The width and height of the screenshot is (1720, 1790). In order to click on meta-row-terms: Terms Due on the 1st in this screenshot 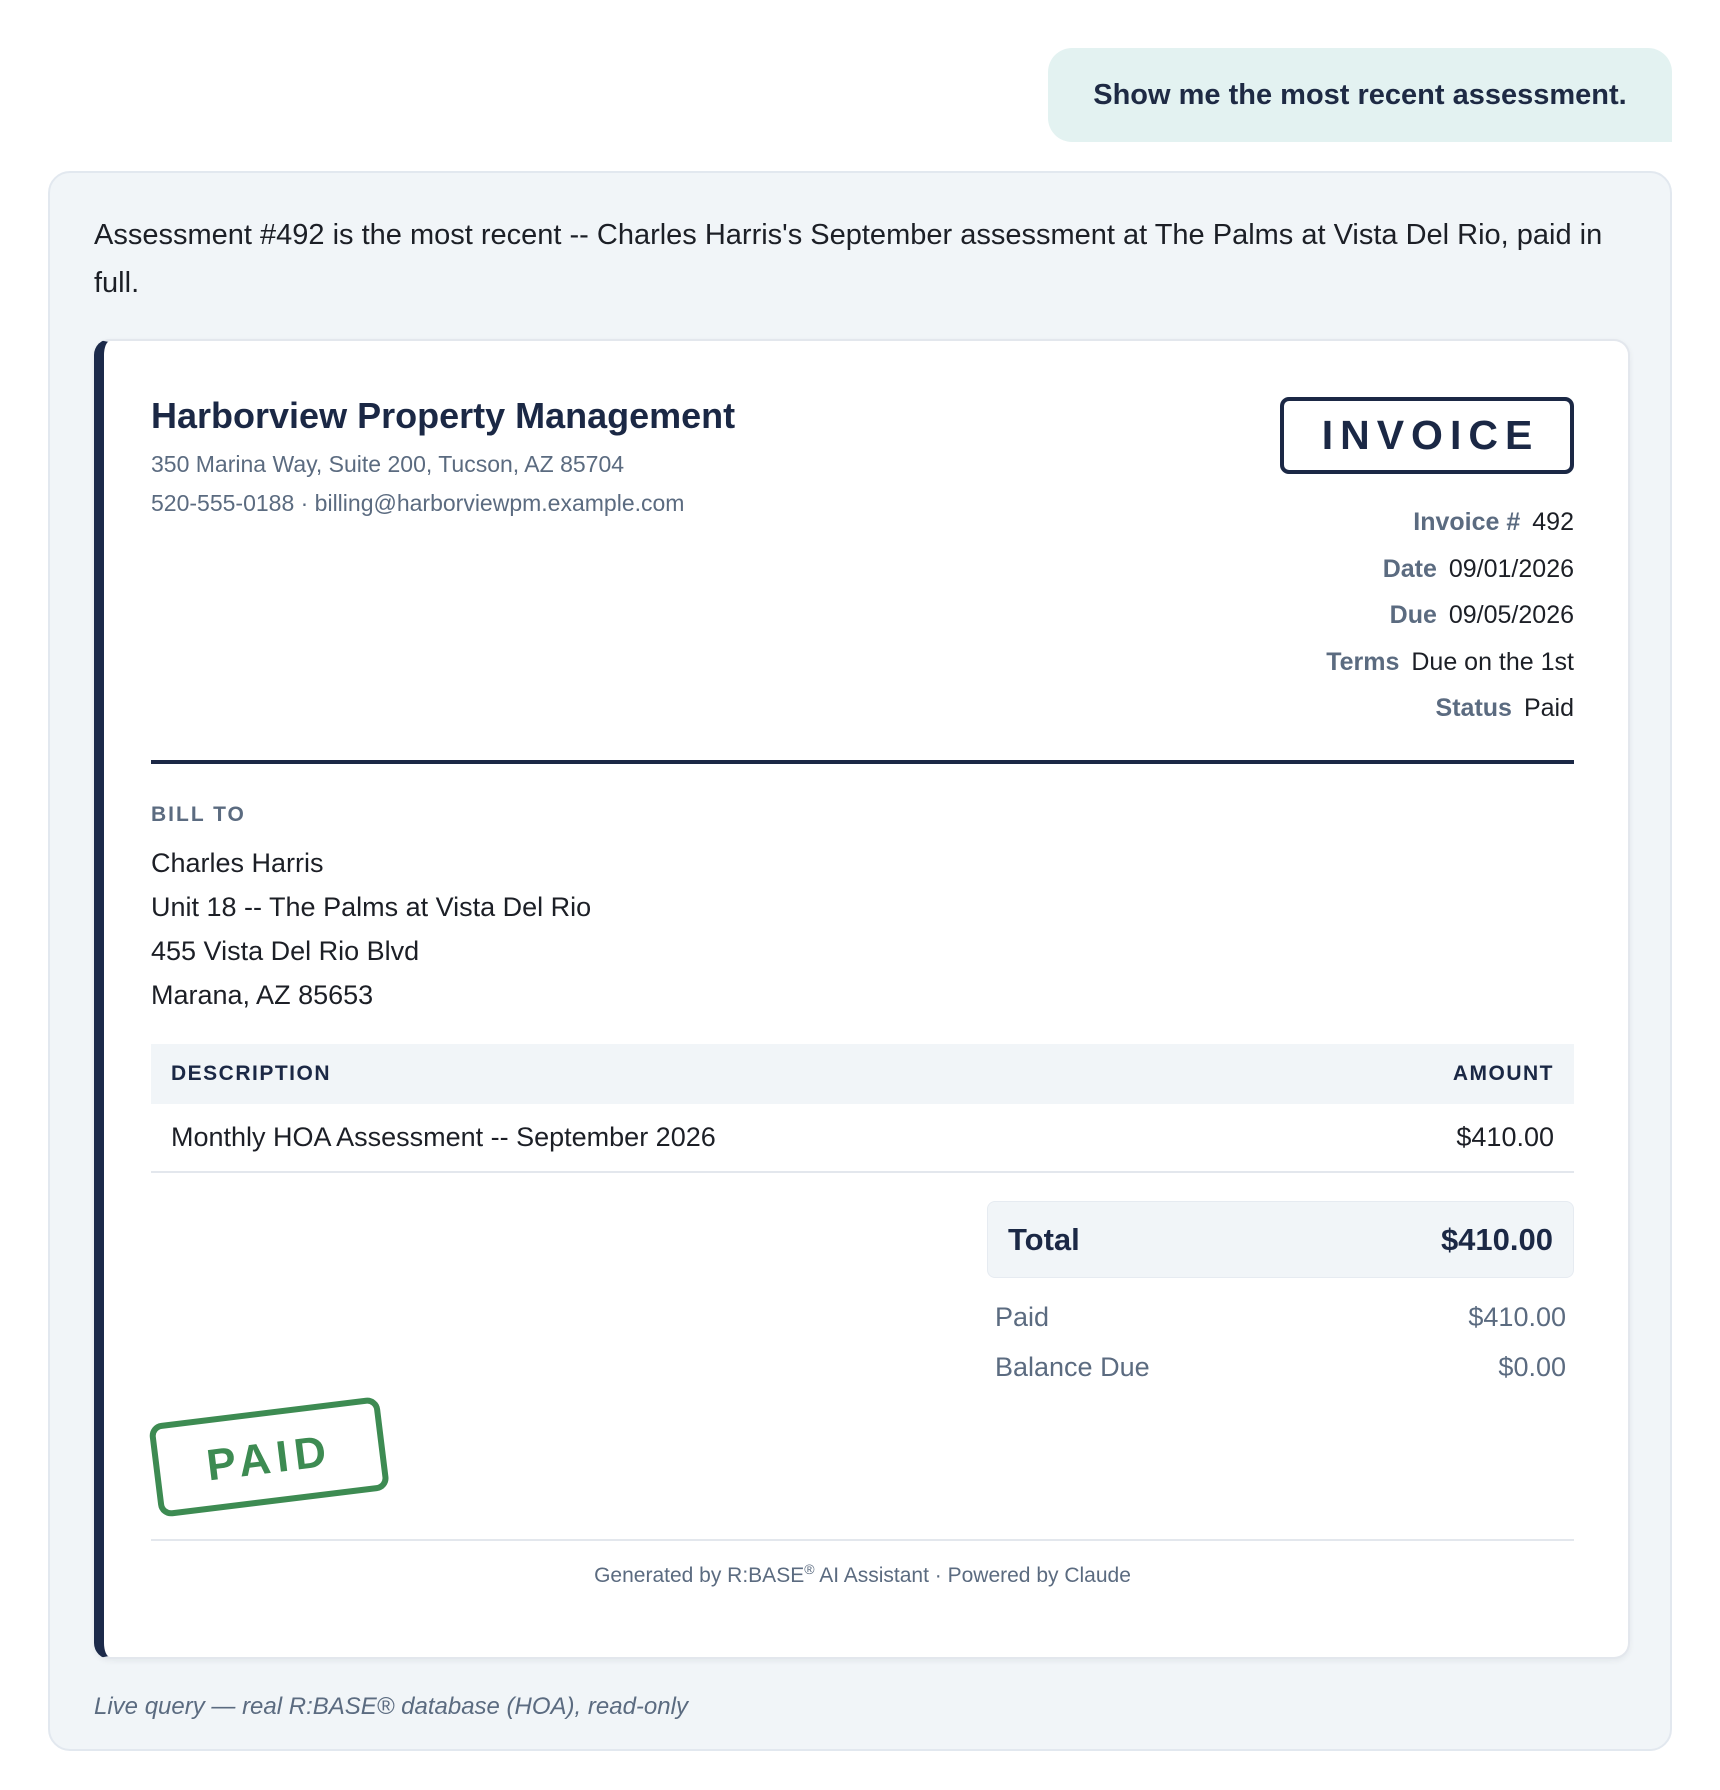, I will do `click(1450, 662)`.